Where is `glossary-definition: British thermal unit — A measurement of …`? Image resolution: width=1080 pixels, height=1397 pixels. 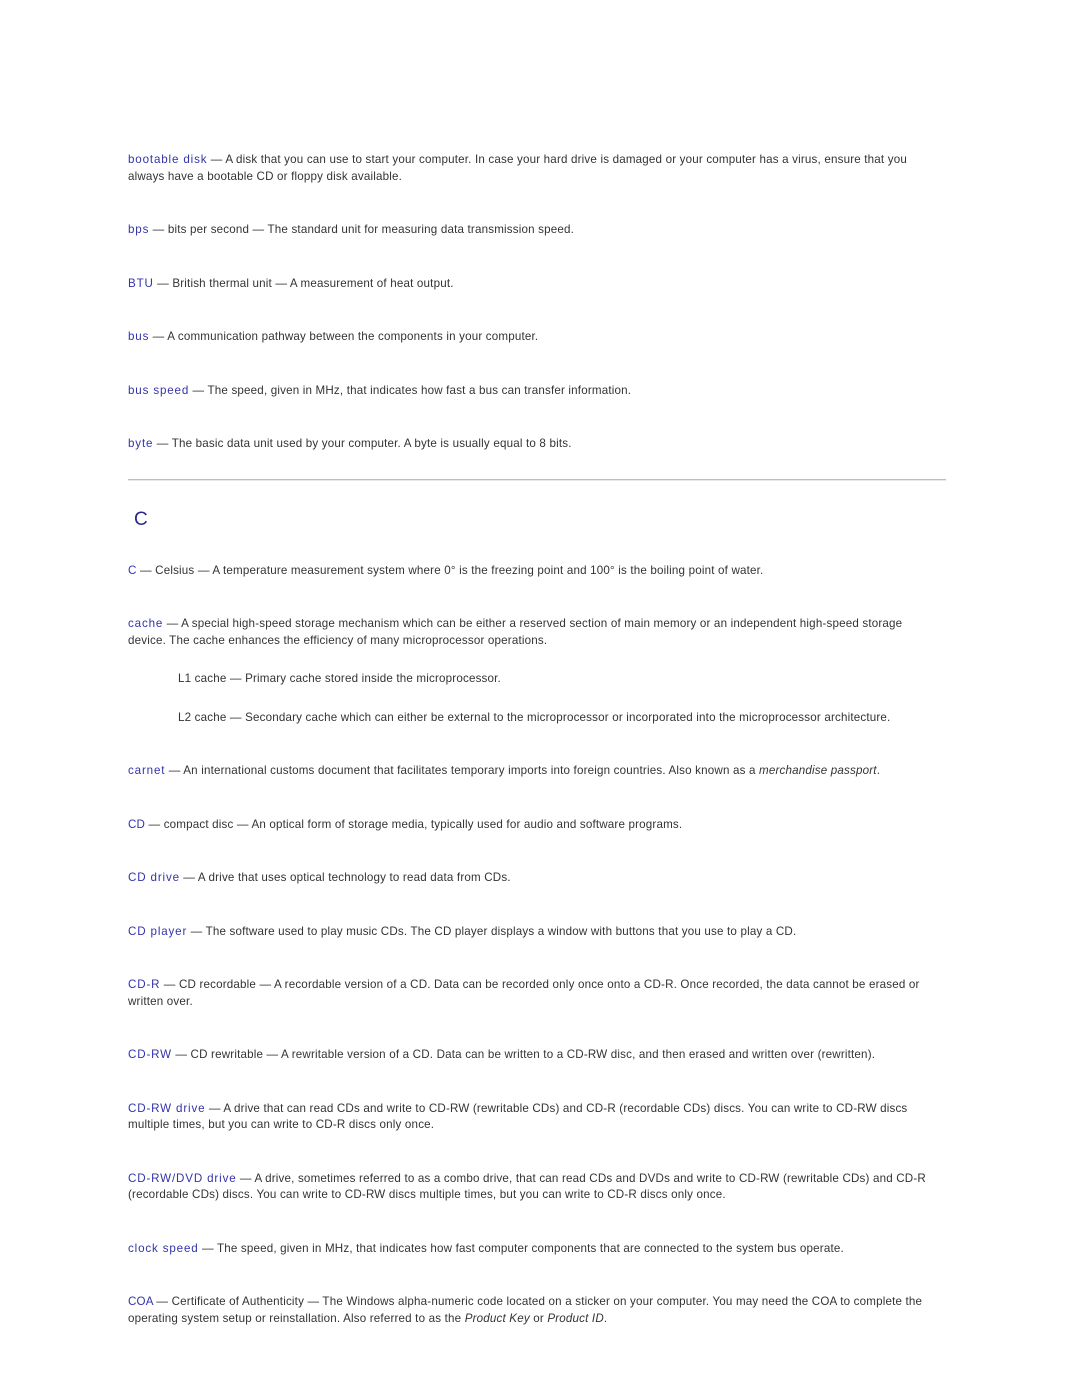 glossary-definition: British thermal unit — A measurement of … is located at coordinates (313, 283).